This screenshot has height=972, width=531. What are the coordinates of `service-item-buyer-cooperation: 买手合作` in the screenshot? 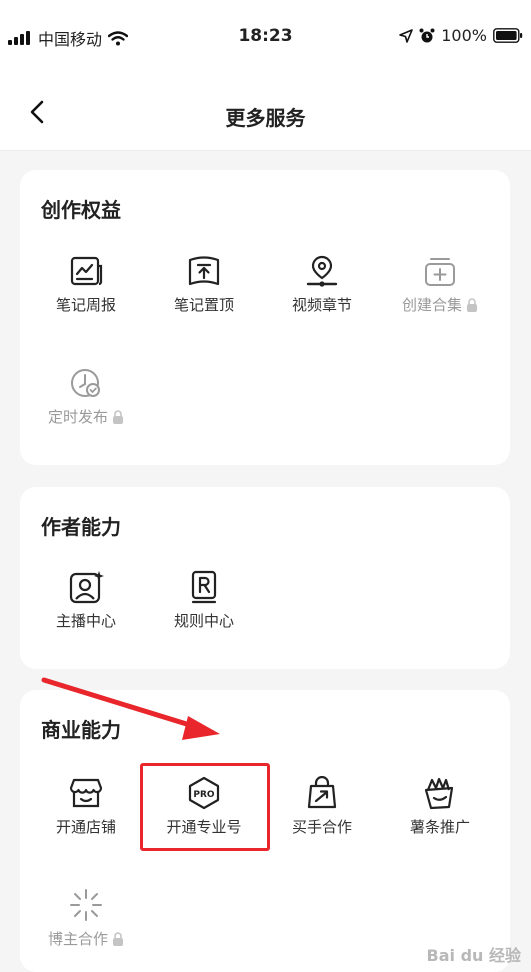 It's located at (322, 816).